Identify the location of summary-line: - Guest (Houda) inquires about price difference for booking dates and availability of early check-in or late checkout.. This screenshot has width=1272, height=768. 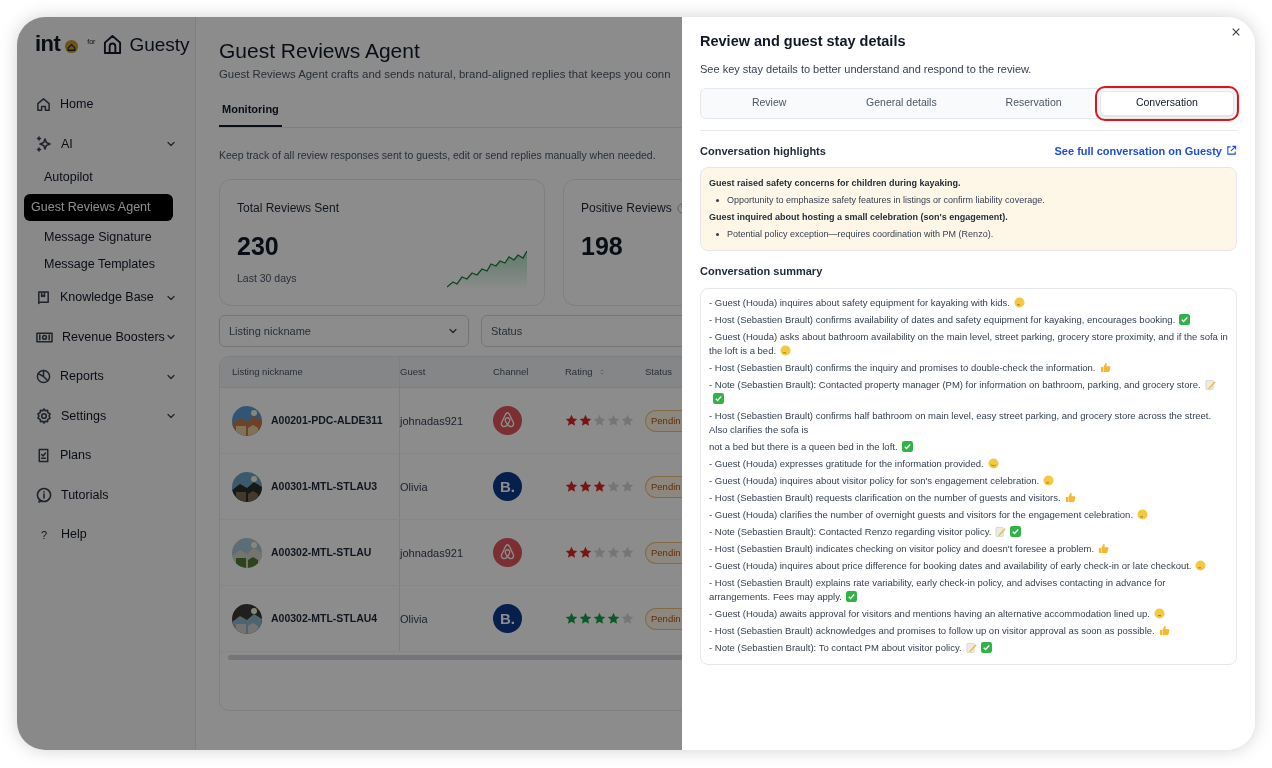
(968, 565).